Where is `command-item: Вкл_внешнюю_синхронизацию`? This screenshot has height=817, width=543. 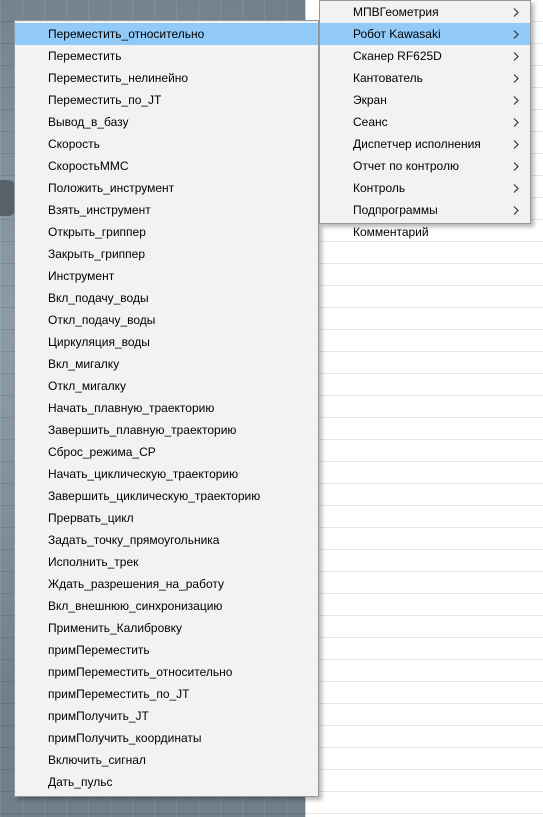
command-item: Вкл_внешнюю_синхронизацию is located at coordinates (166, 606).